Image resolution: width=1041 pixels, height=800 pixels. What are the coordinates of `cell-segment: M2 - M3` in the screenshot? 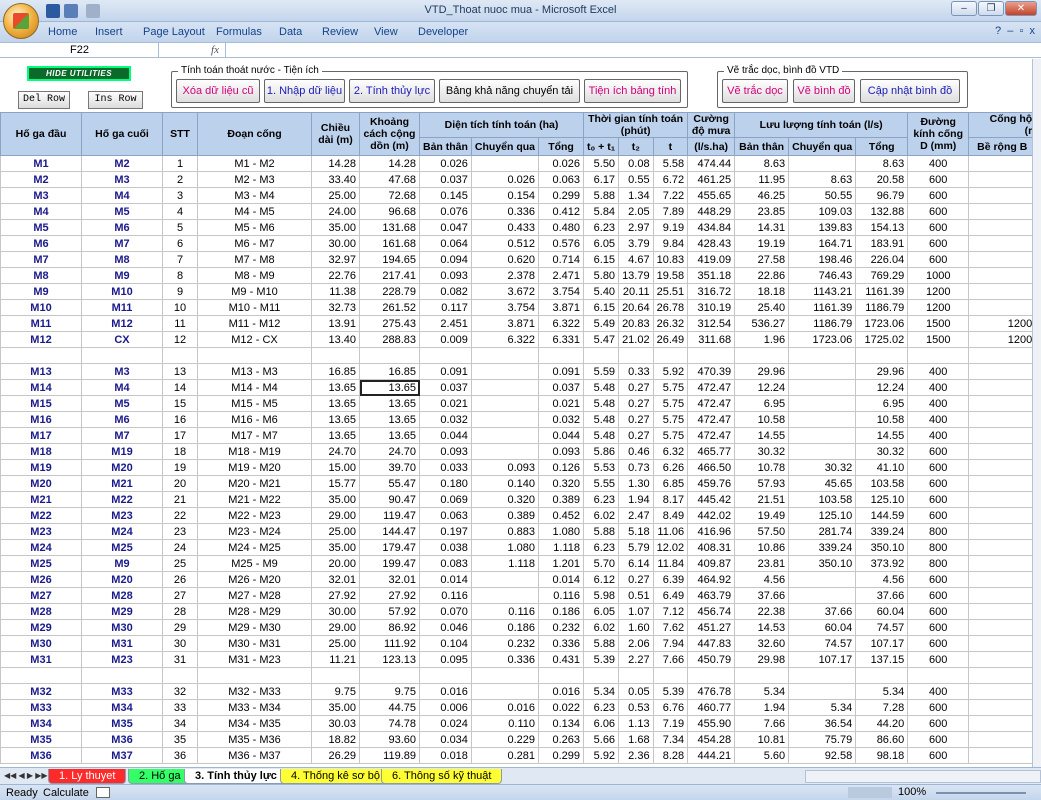 It's located at (254, 179).